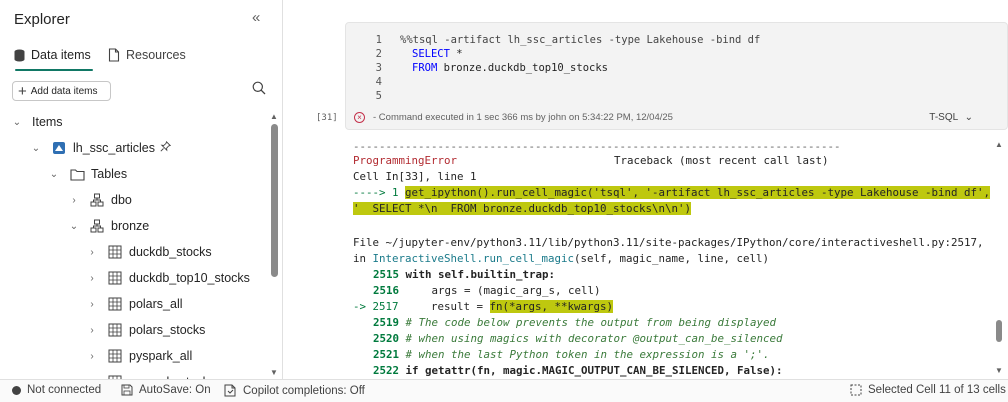  I want to click on tab-resources-label: Resources, so click(156, 55).